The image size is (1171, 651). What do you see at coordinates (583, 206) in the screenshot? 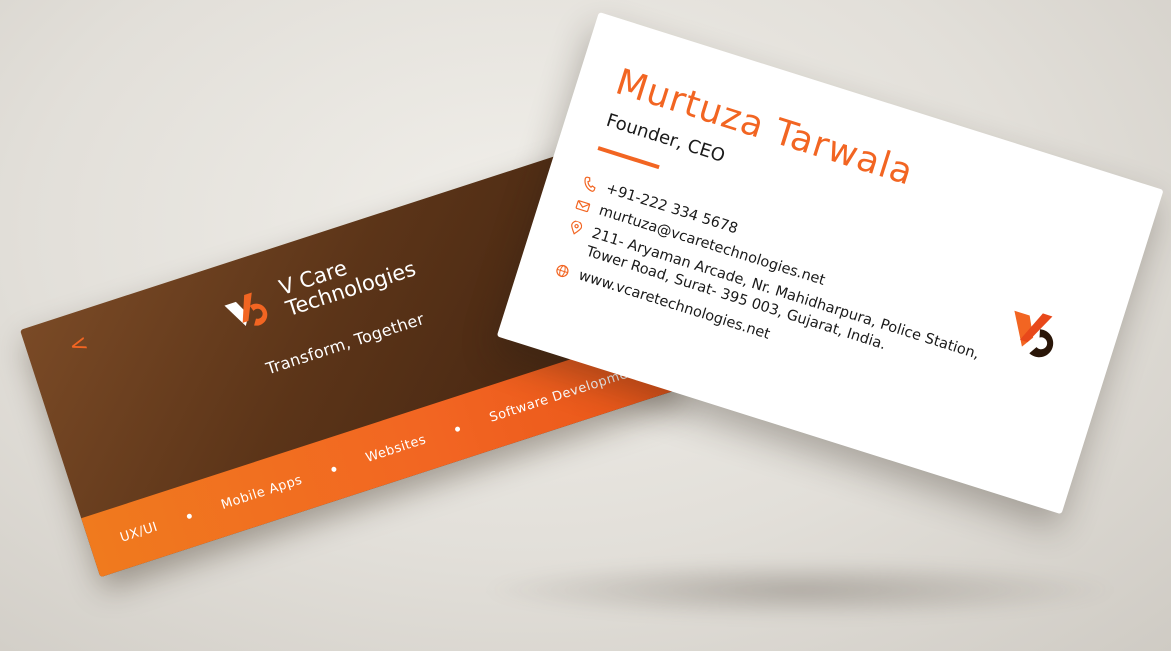
I see `mail-icon` at bounding box center [583, 206].